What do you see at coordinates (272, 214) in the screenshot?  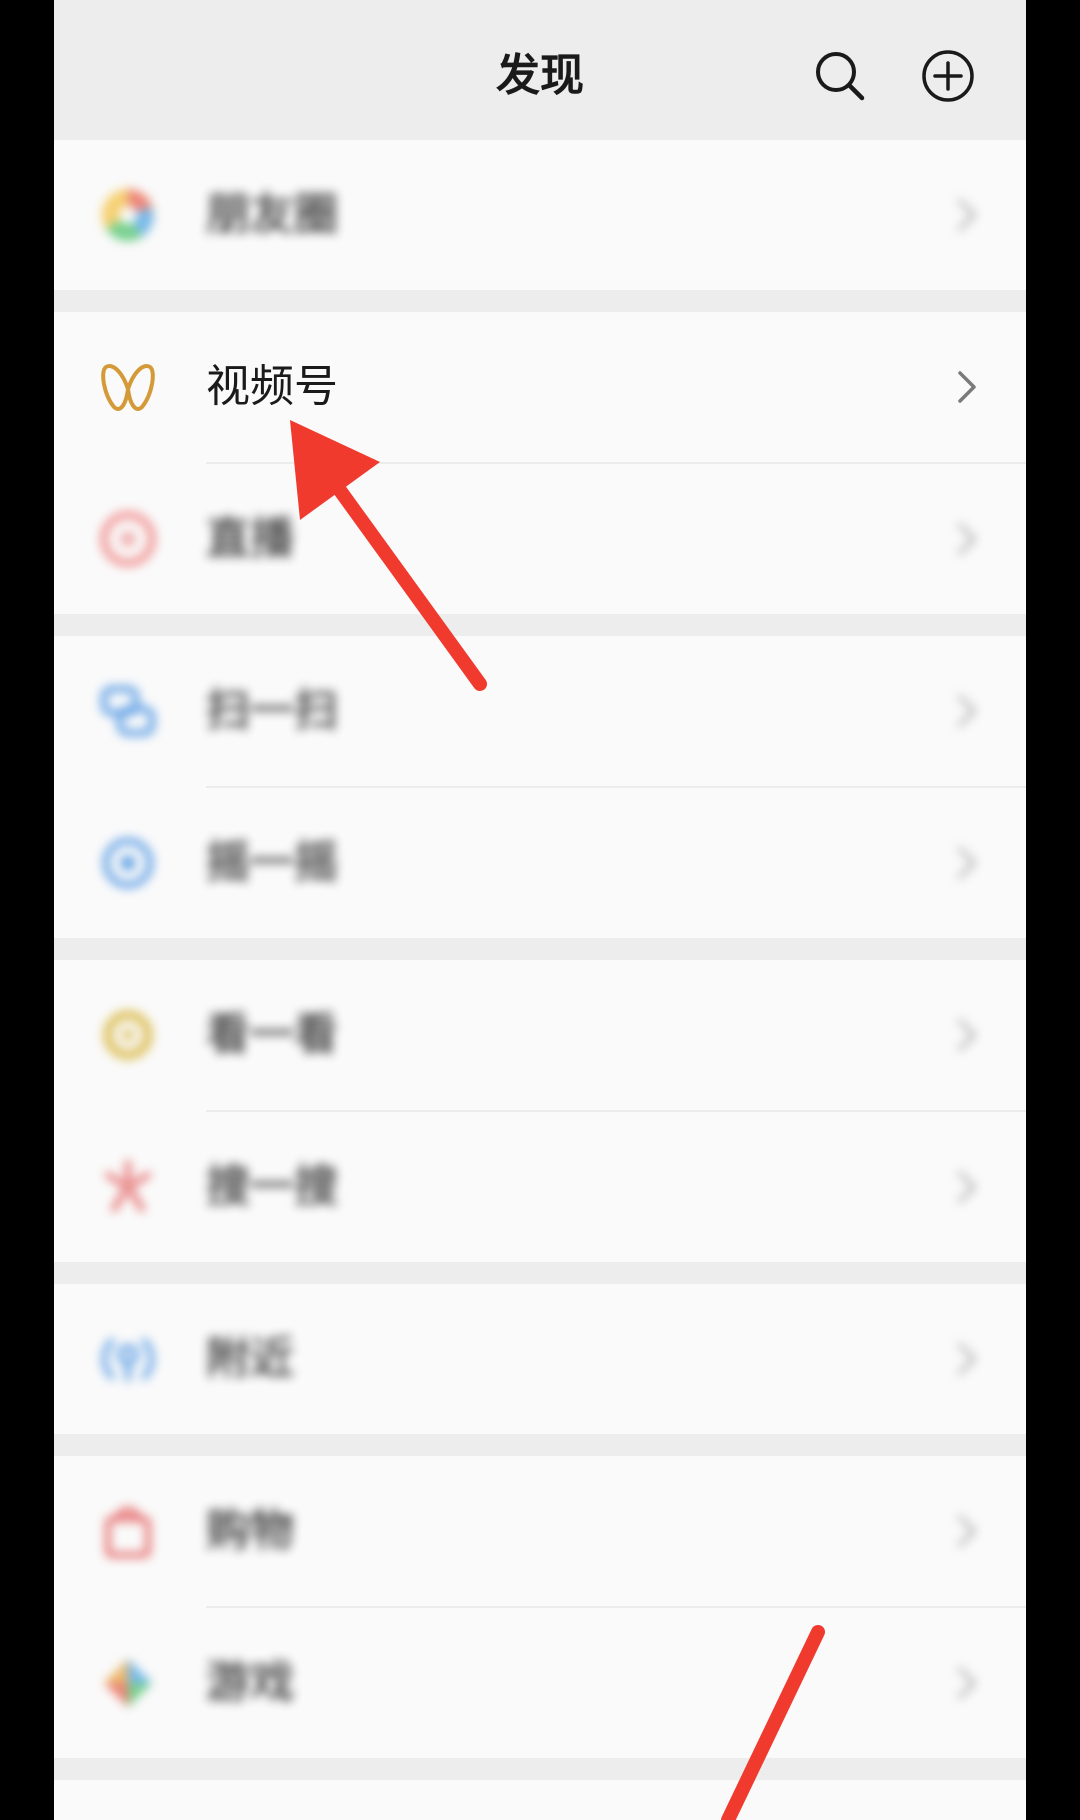 I see `menu-item-label: 朋友圈` at bounding box center [272, 214].